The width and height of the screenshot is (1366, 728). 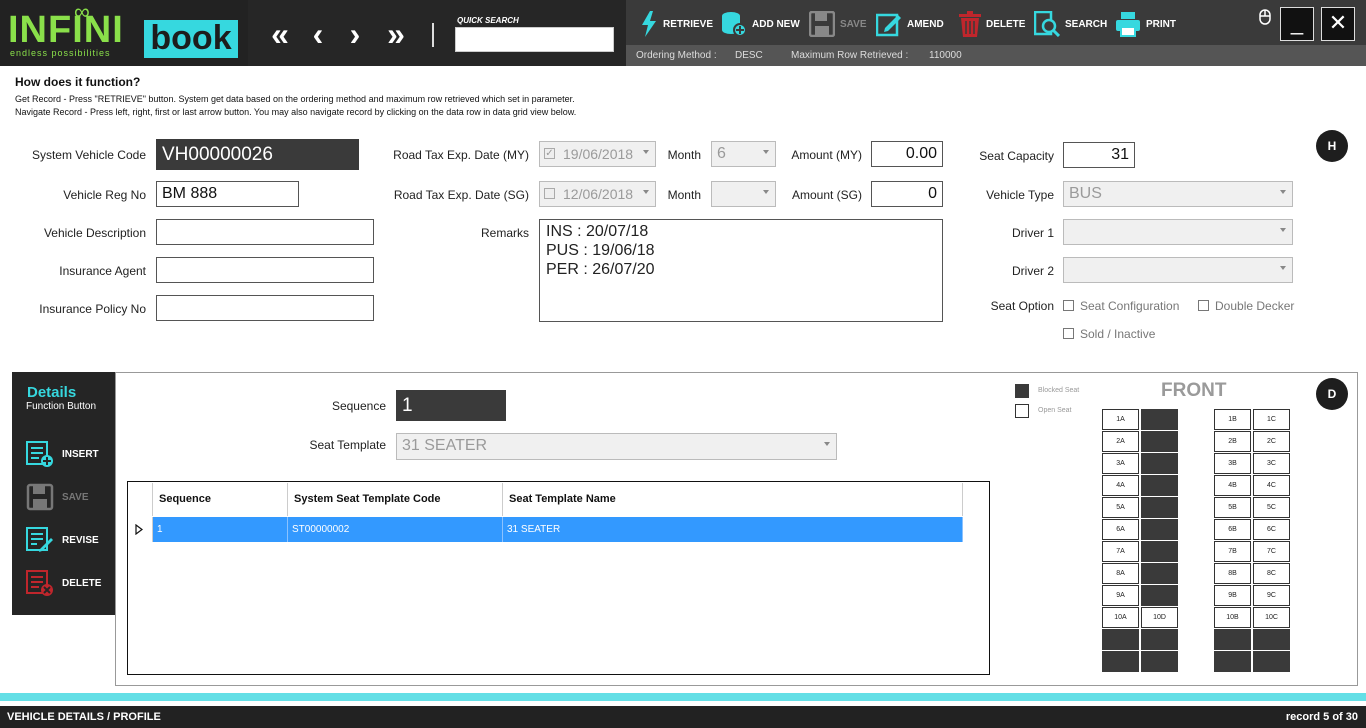 What do you see at coordinates (1145, 24) in the screenshot?
I see `print-button: PRINT` at bounding box center [1145, 24].